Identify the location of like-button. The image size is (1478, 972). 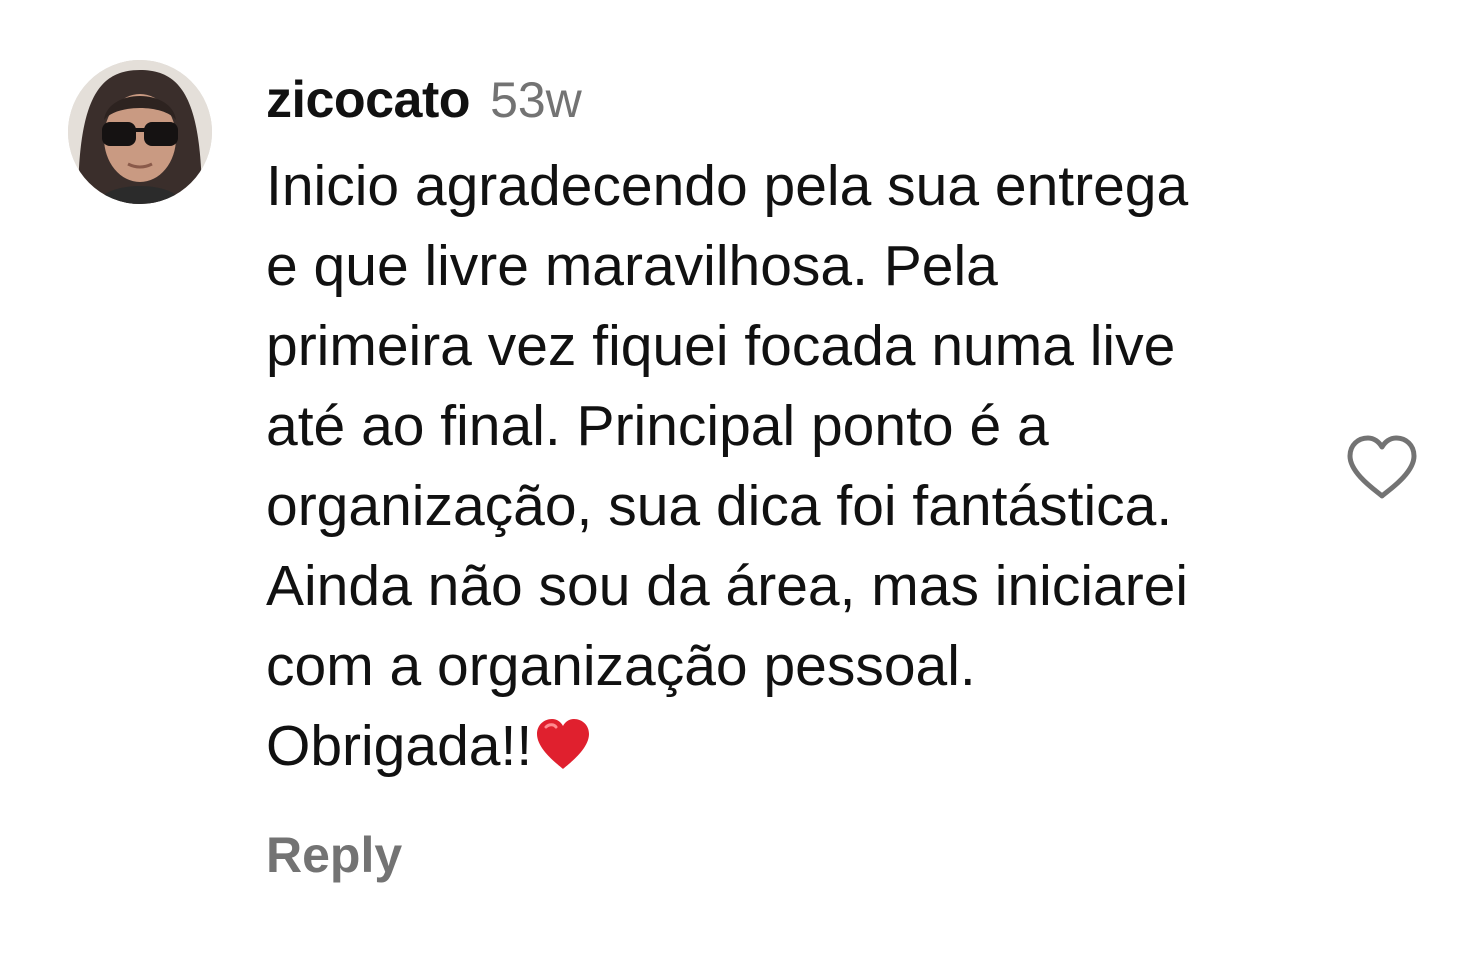
(1382, 468).